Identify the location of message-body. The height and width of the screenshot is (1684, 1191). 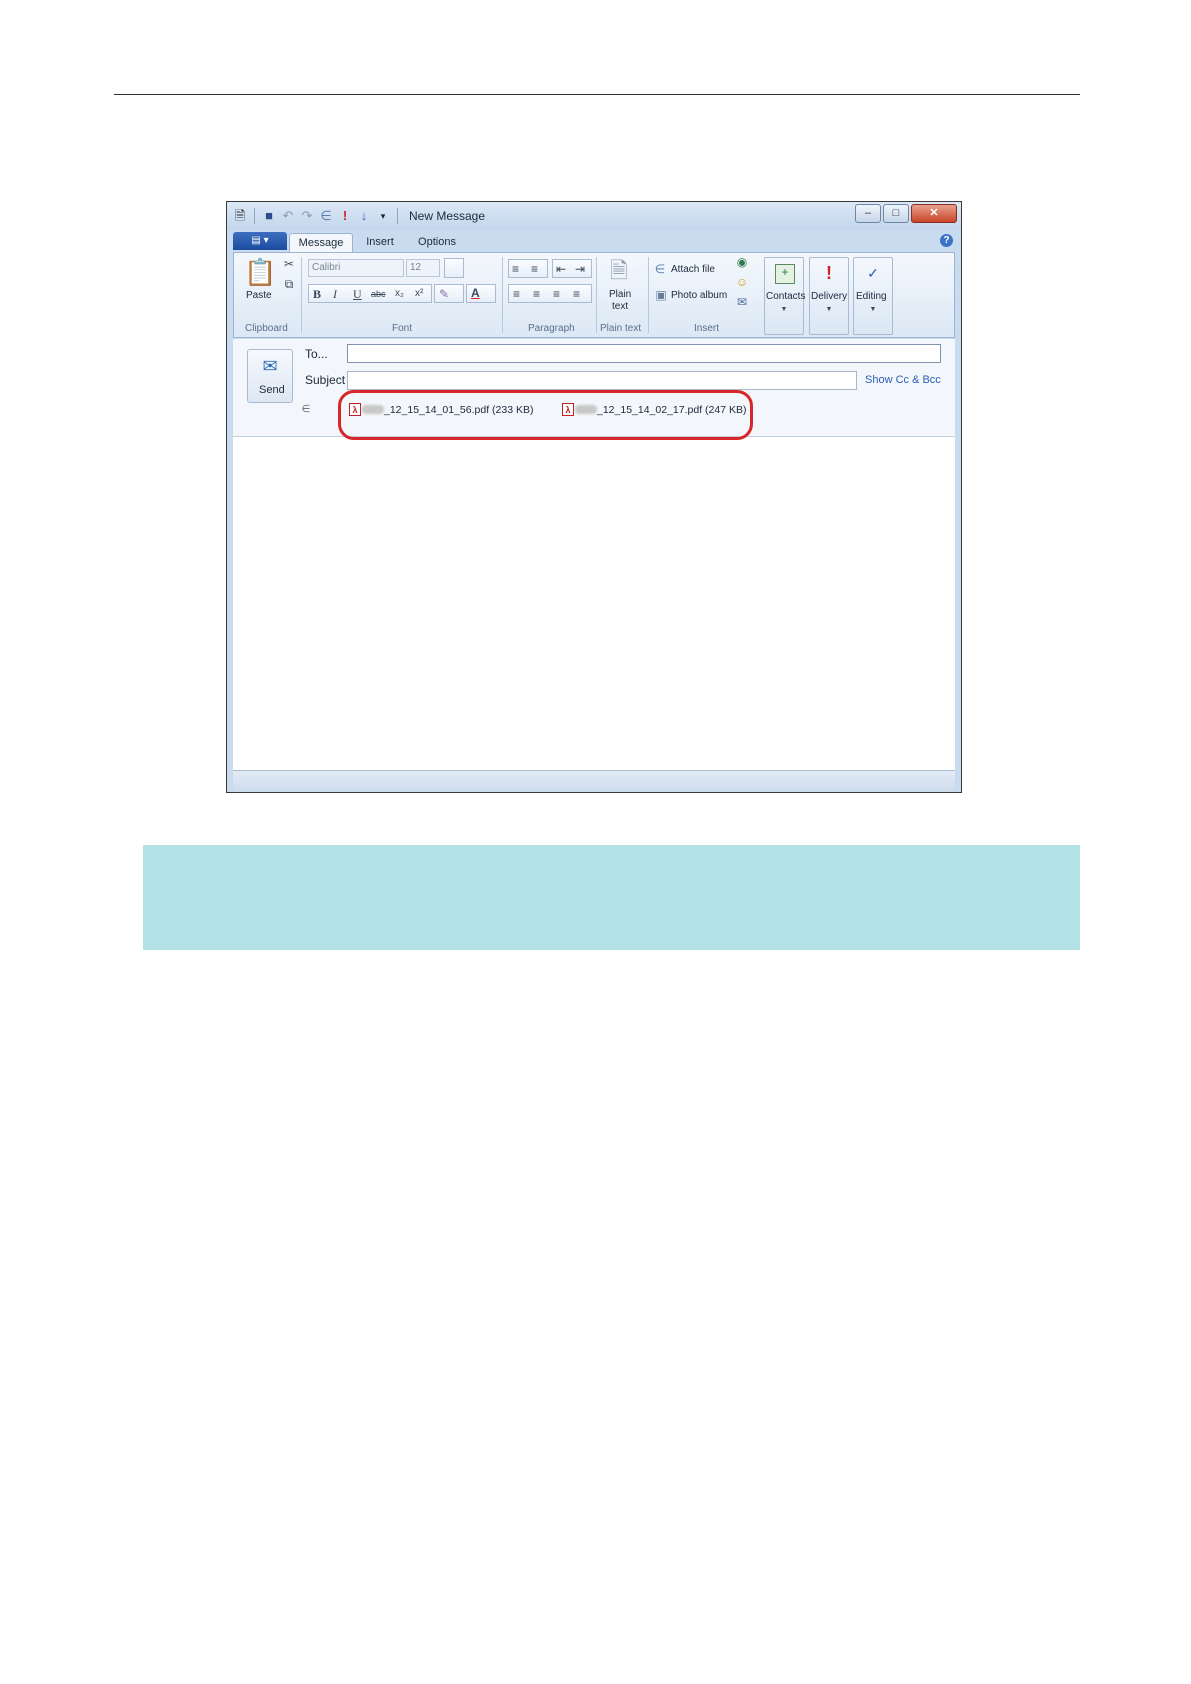
(594, 603).